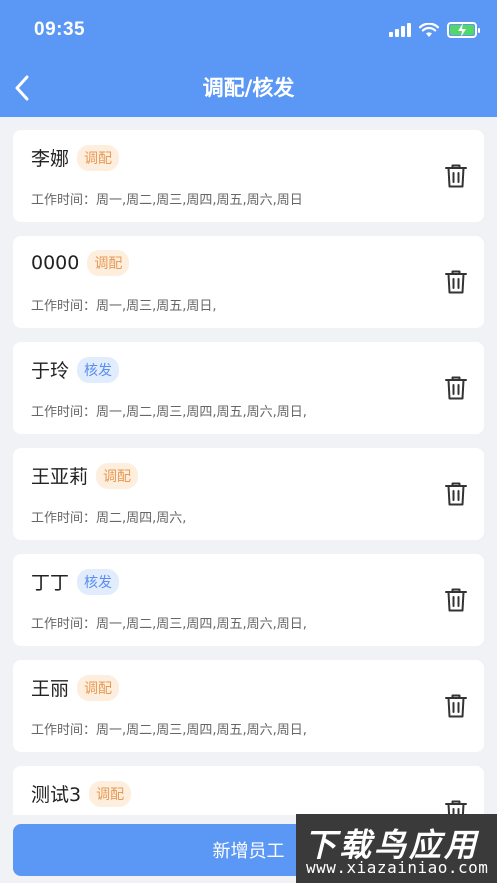  I want to click on work-days: 周一,周三,周五,周日,, so click(156, 306).